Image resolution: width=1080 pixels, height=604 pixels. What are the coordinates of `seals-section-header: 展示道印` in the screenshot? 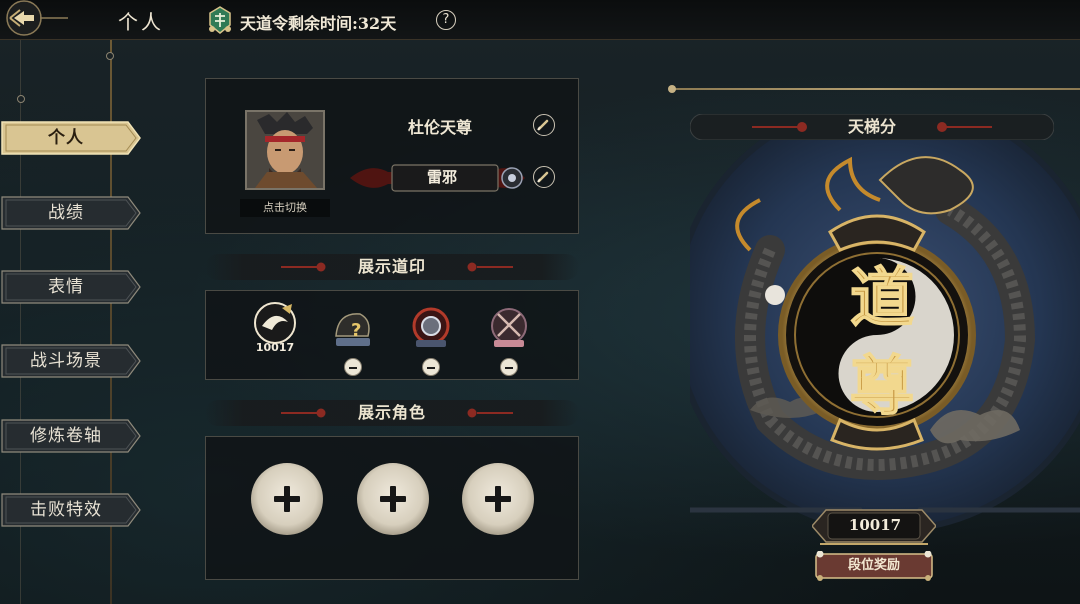 It's located at (392, 267).